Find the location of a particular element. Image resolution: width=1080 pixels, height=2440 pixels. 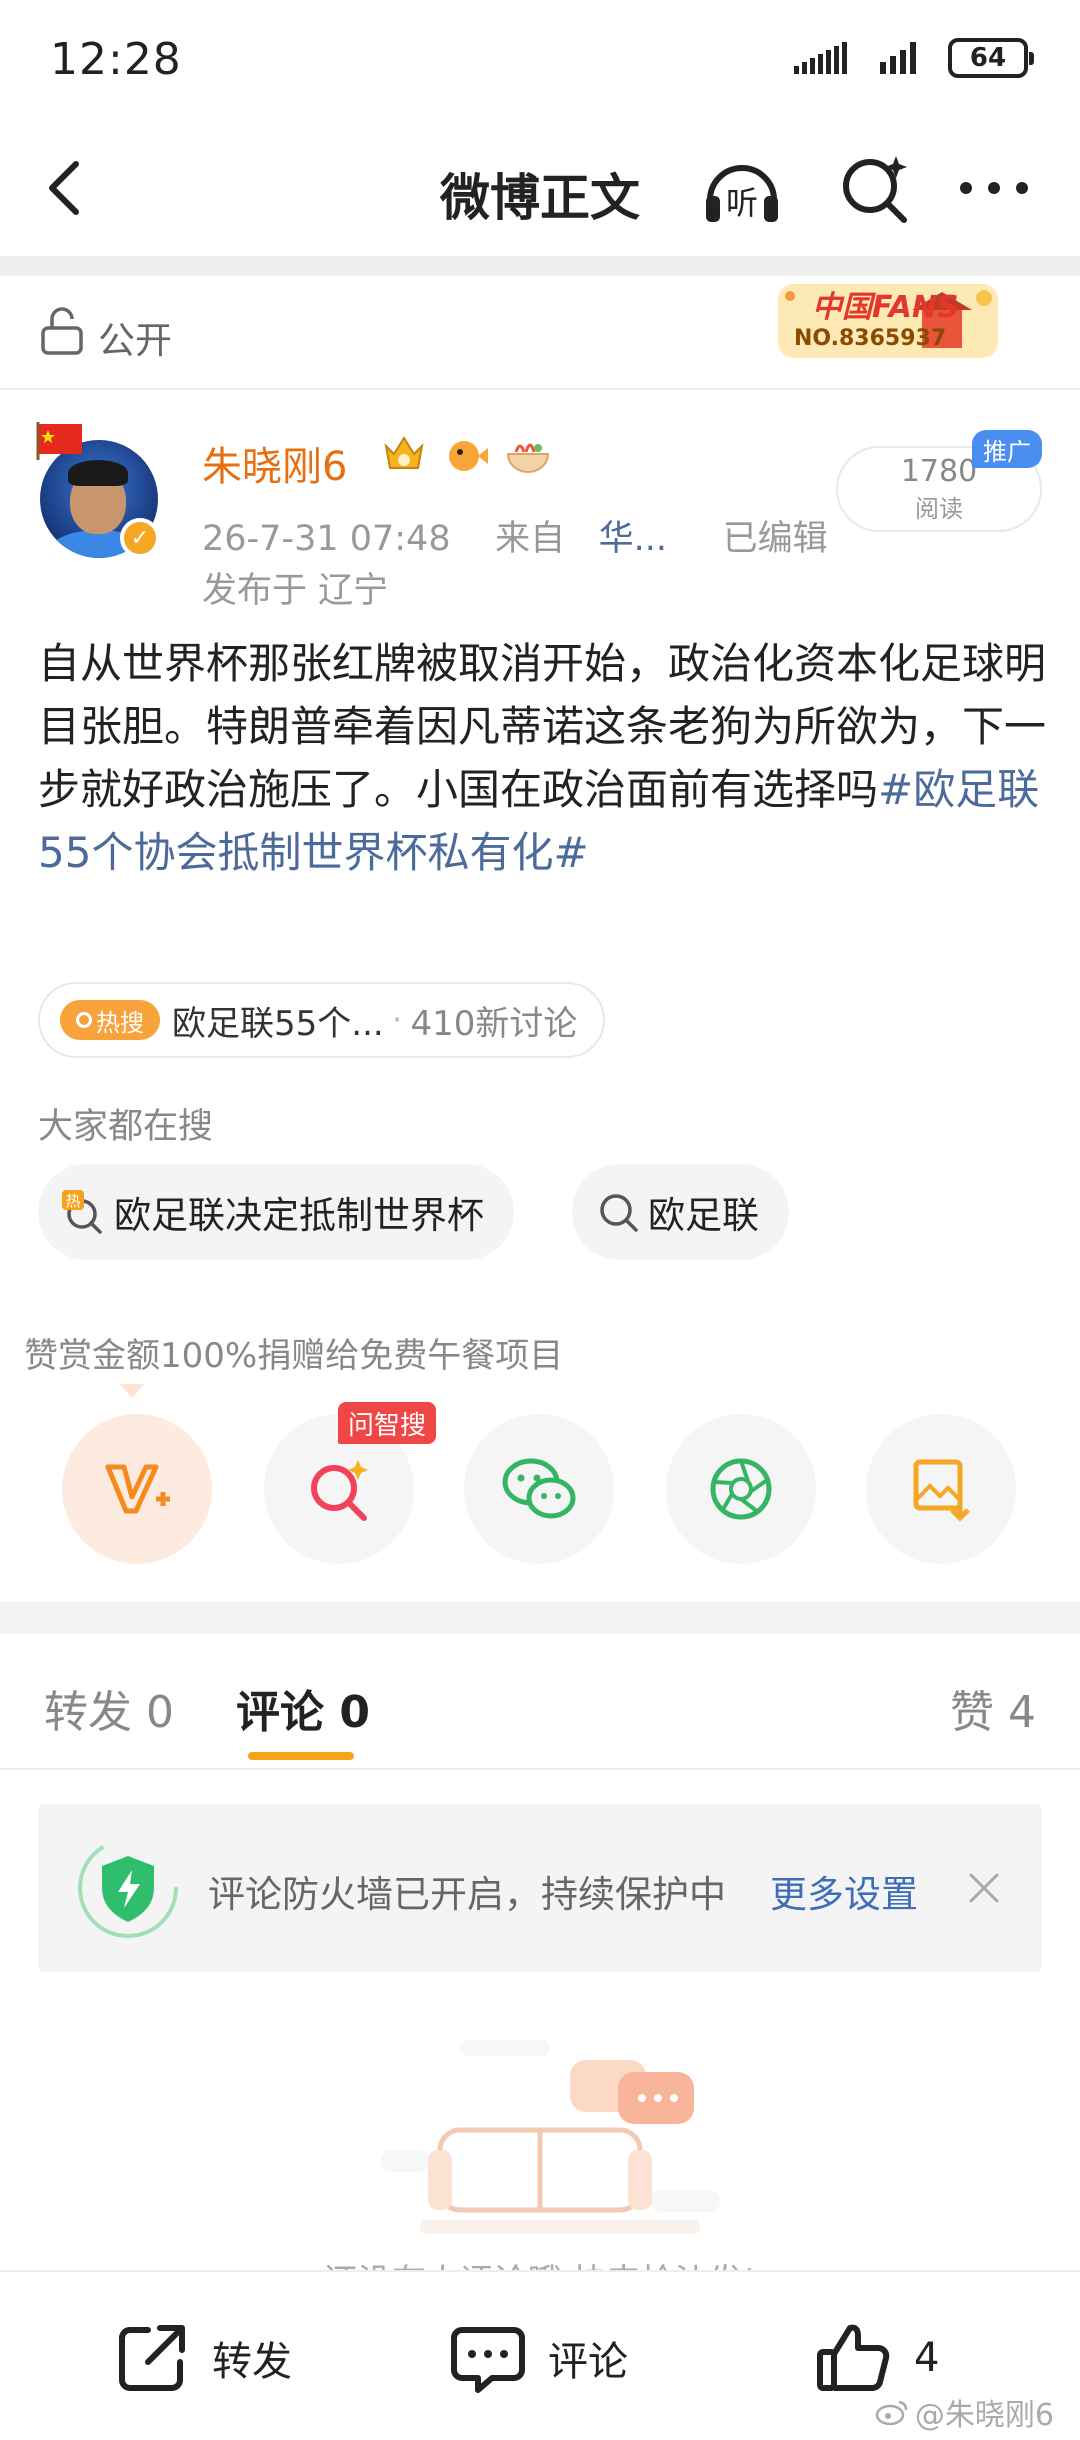

hot-search-chip-label: 热搜 is located at coordinates (120, 1022).